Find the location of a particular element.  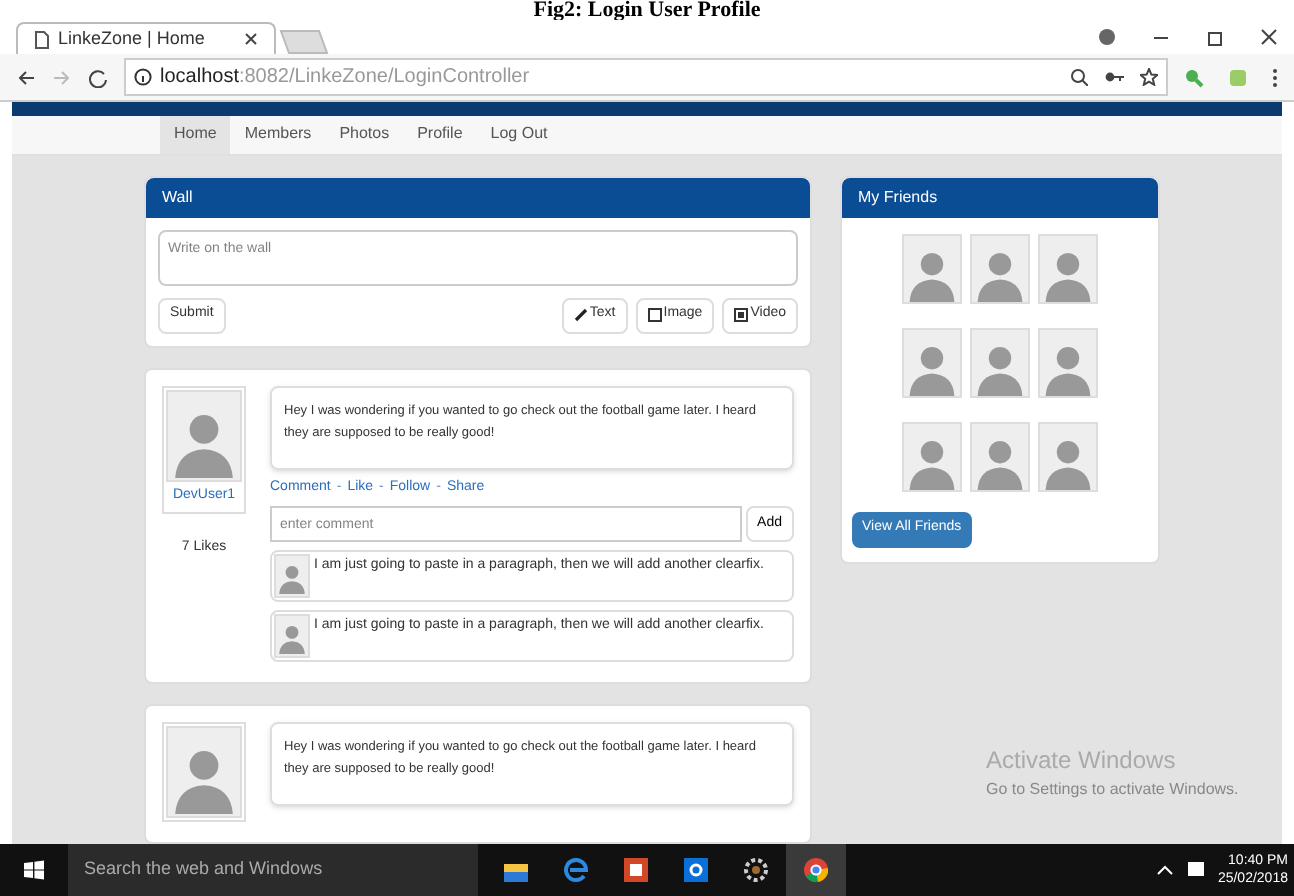

browser-tab: LinkeZone | Home is located at coordinates (146, 38).